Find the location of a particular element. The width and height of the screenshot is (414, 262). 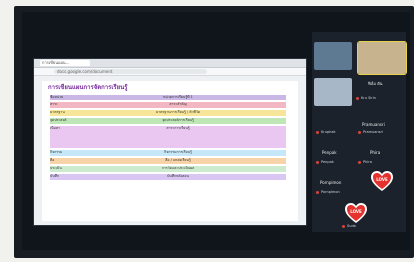

participant-chip: Kruphak is located at coordinates (326, 132).